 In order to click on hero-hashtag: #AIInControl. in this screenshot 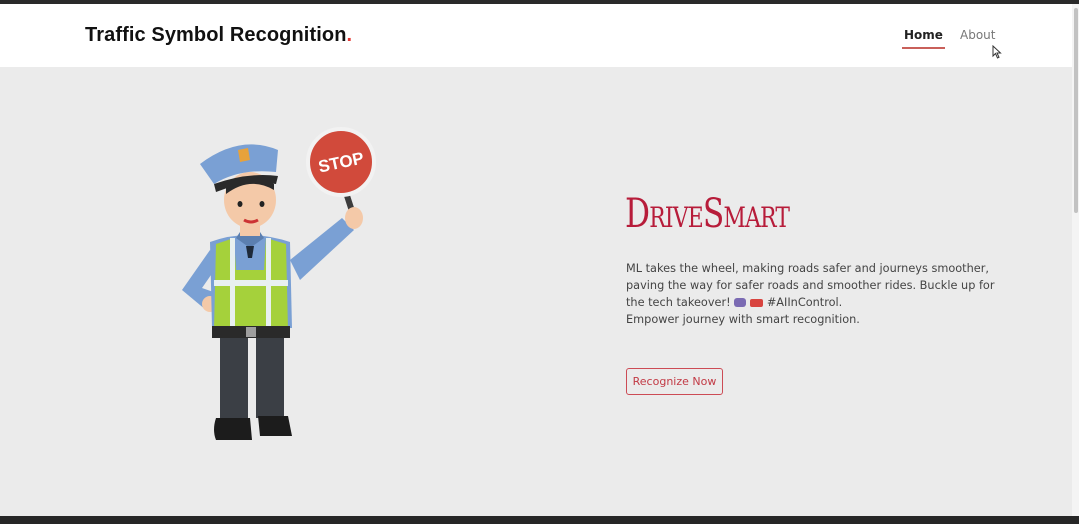, I will do `click(804, 302)`.